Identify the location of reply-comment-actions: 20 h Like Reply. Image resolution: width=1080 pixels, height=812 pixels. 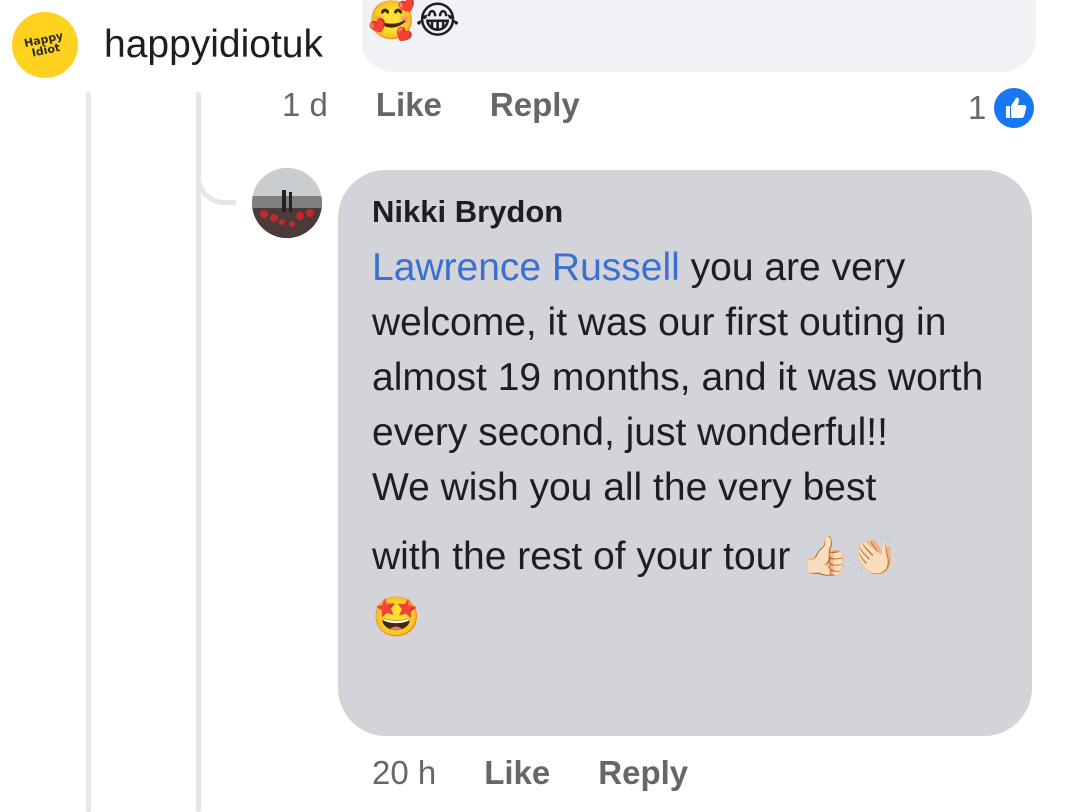
(530, 773).